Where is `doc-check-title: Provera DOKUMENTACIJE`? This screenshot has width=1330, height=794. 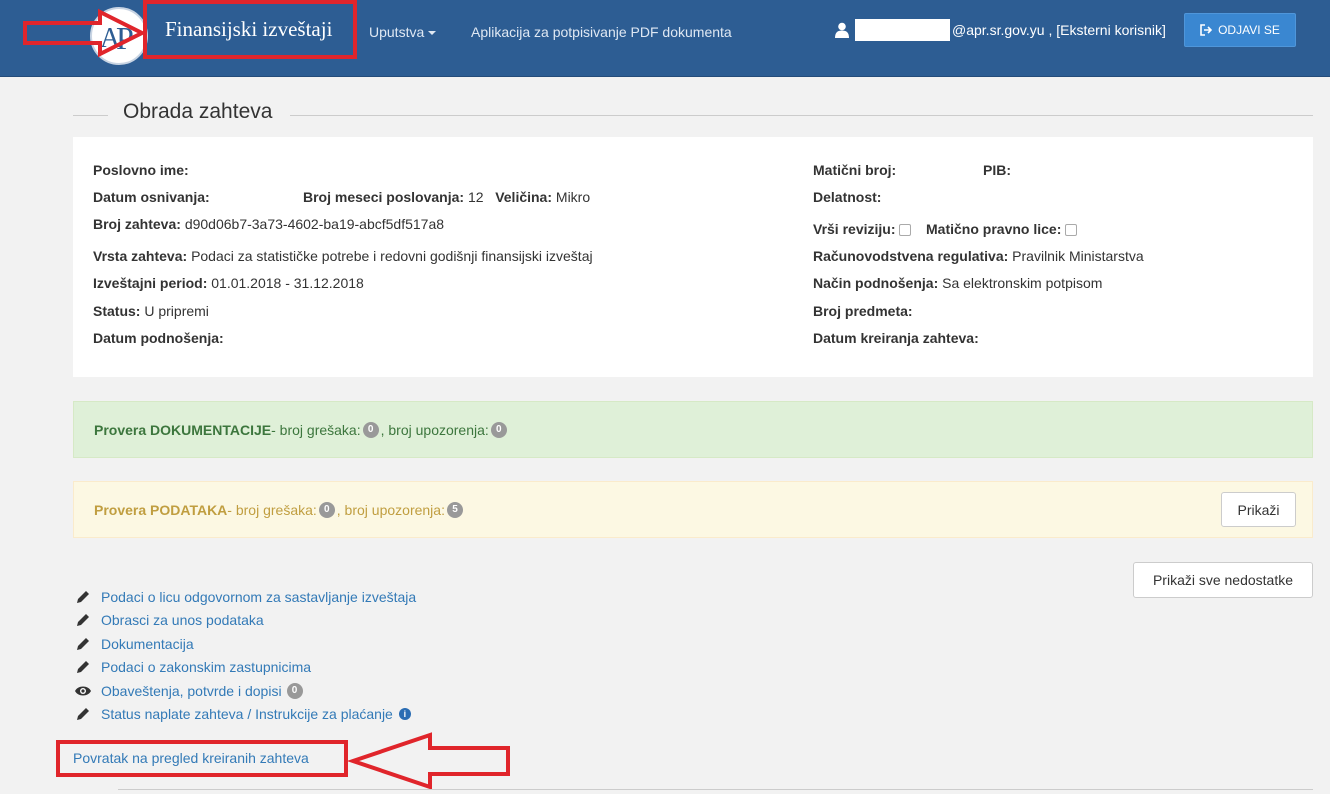
doc-check-title: Provera DOKUMENTACIJE is located at coordinates (183, 429).